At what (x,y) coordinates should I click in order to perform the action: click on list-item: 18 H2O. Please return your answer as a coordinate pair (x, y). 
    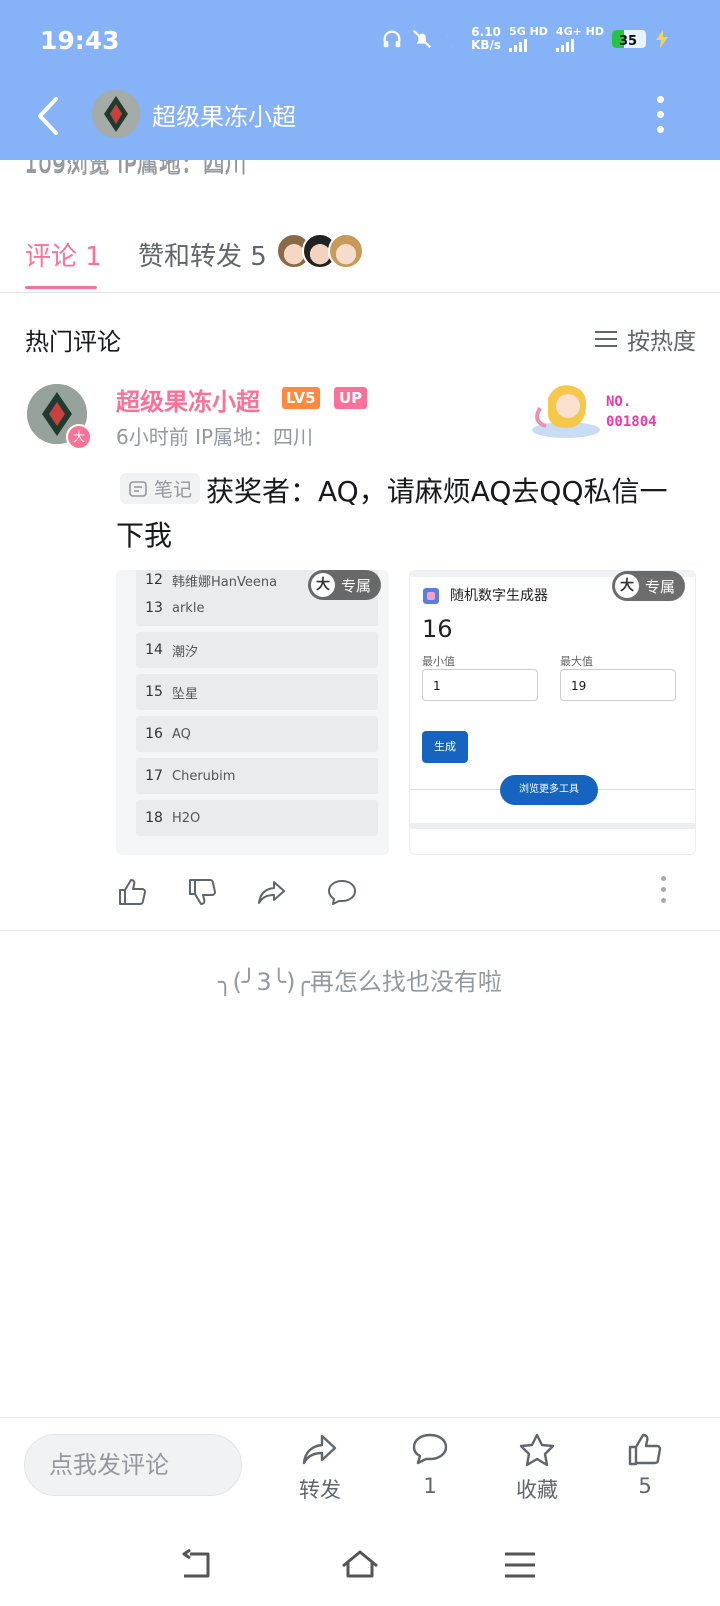
    Looking at the image, I should click on (257, 818).